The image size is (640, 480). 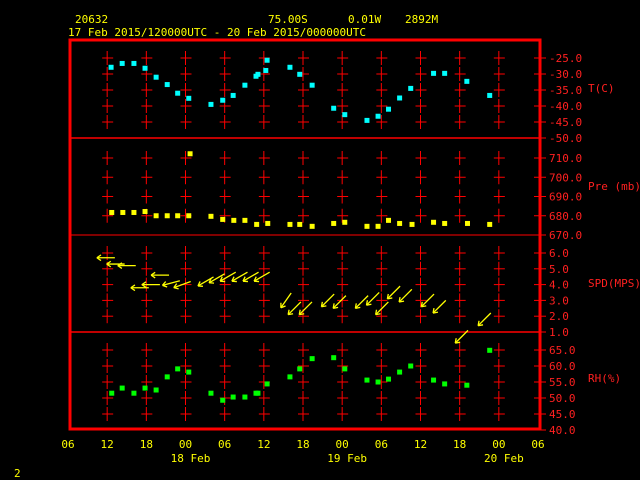 What do you see at coordinates (91, 19) in the screenshot?
I see `station-id: 20632` at bounding box center [91, 19].